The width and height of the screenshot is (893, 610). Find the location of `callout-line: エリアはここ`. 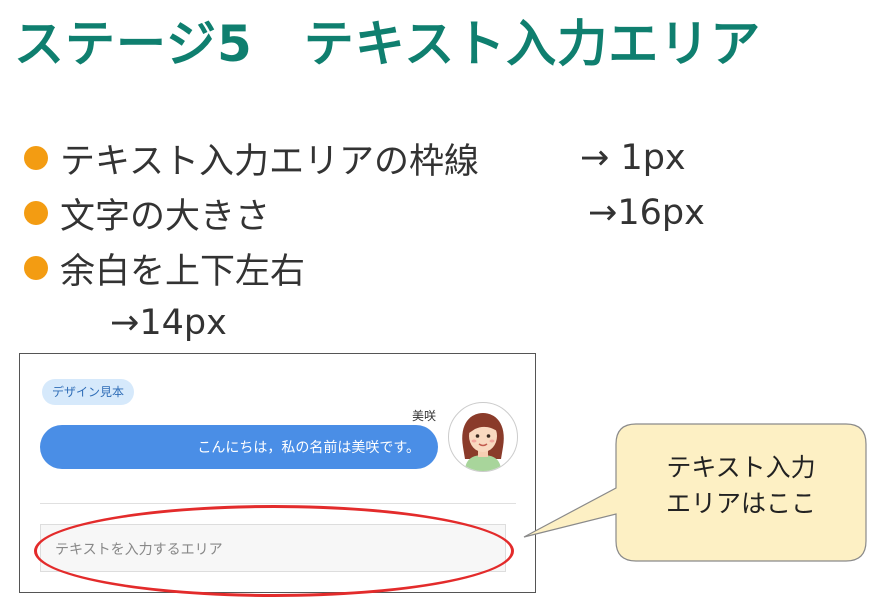

callout-line: エリアはここ is located at coordinates (740, 503).